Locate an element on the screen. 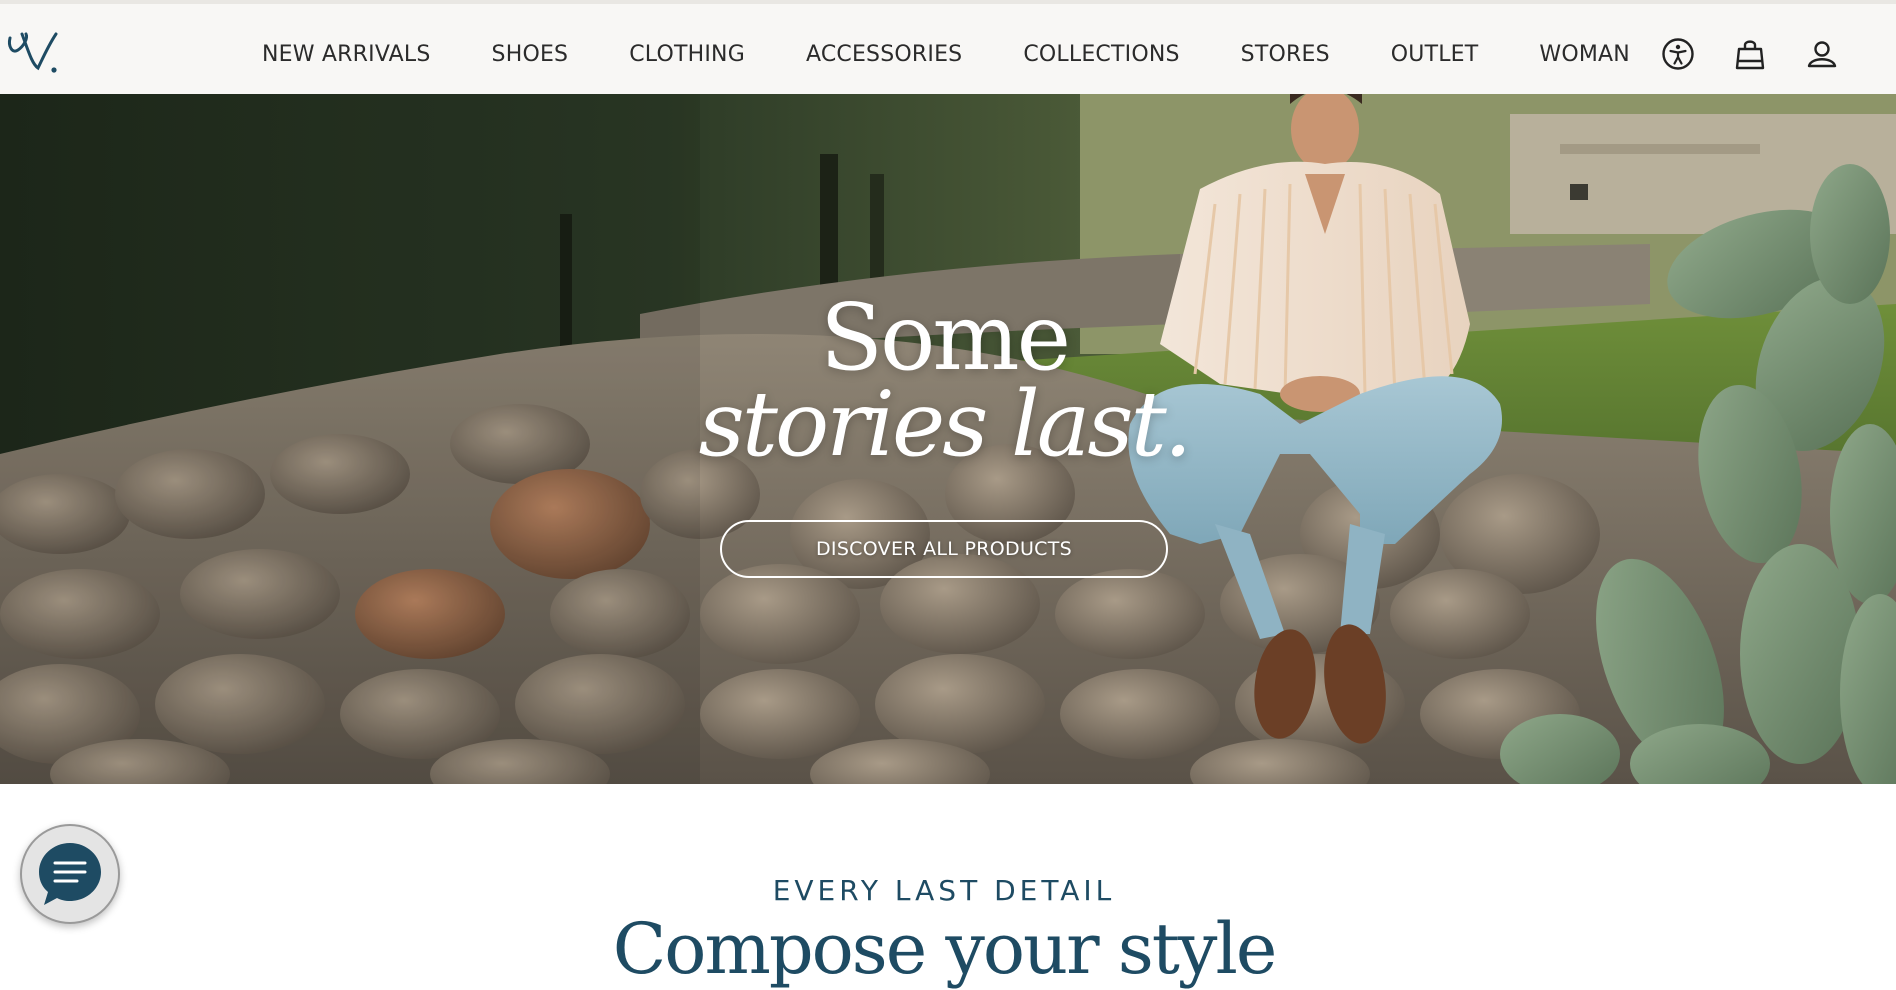  nav-accessories: ACCESSORIES is located at coordinates (884, 54).